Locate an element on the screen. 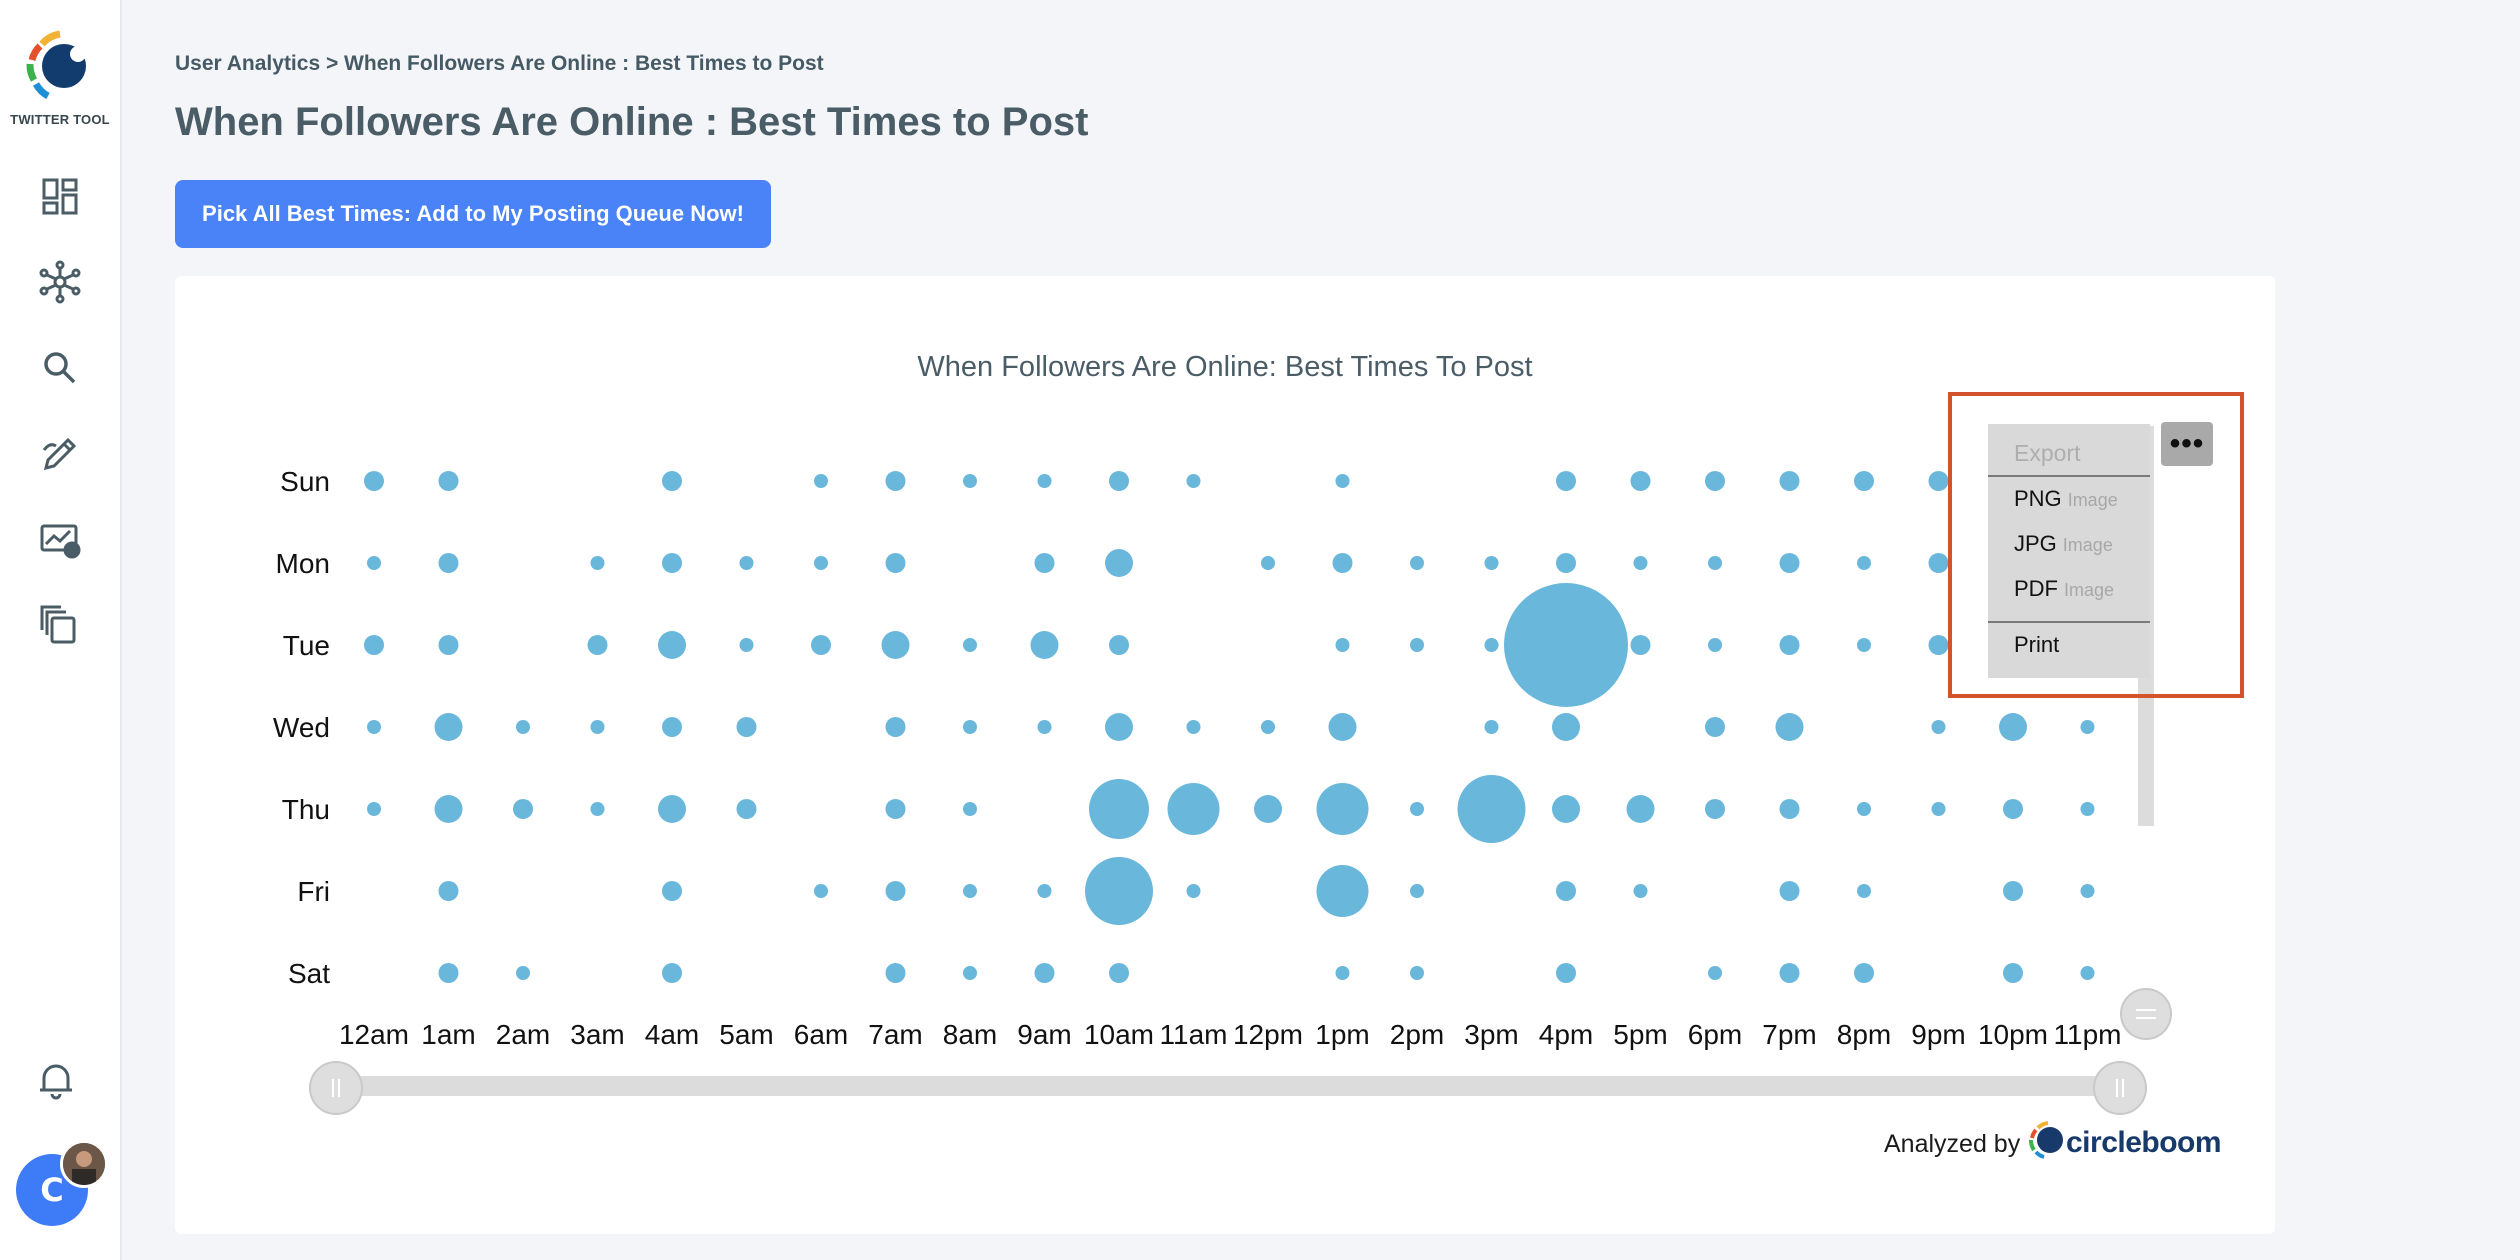  x-tick-label: 12pm is located at coordinates (1268, 1034).